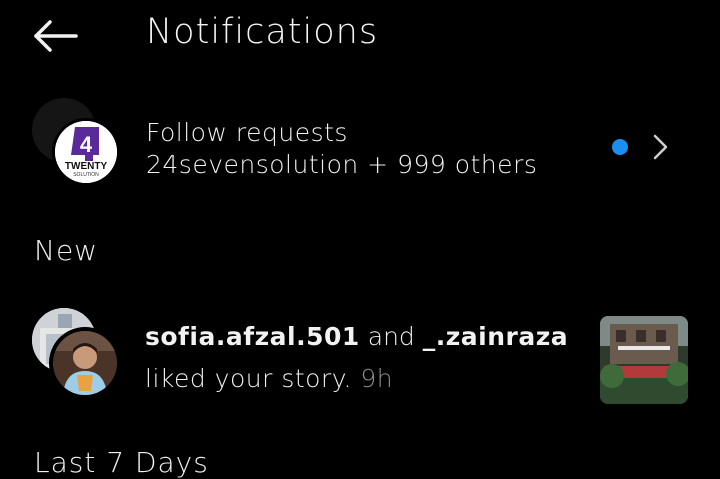  Describe the element at coordinates (262, 32) in the screenshot. I see `page-title: Notifications` at that location.